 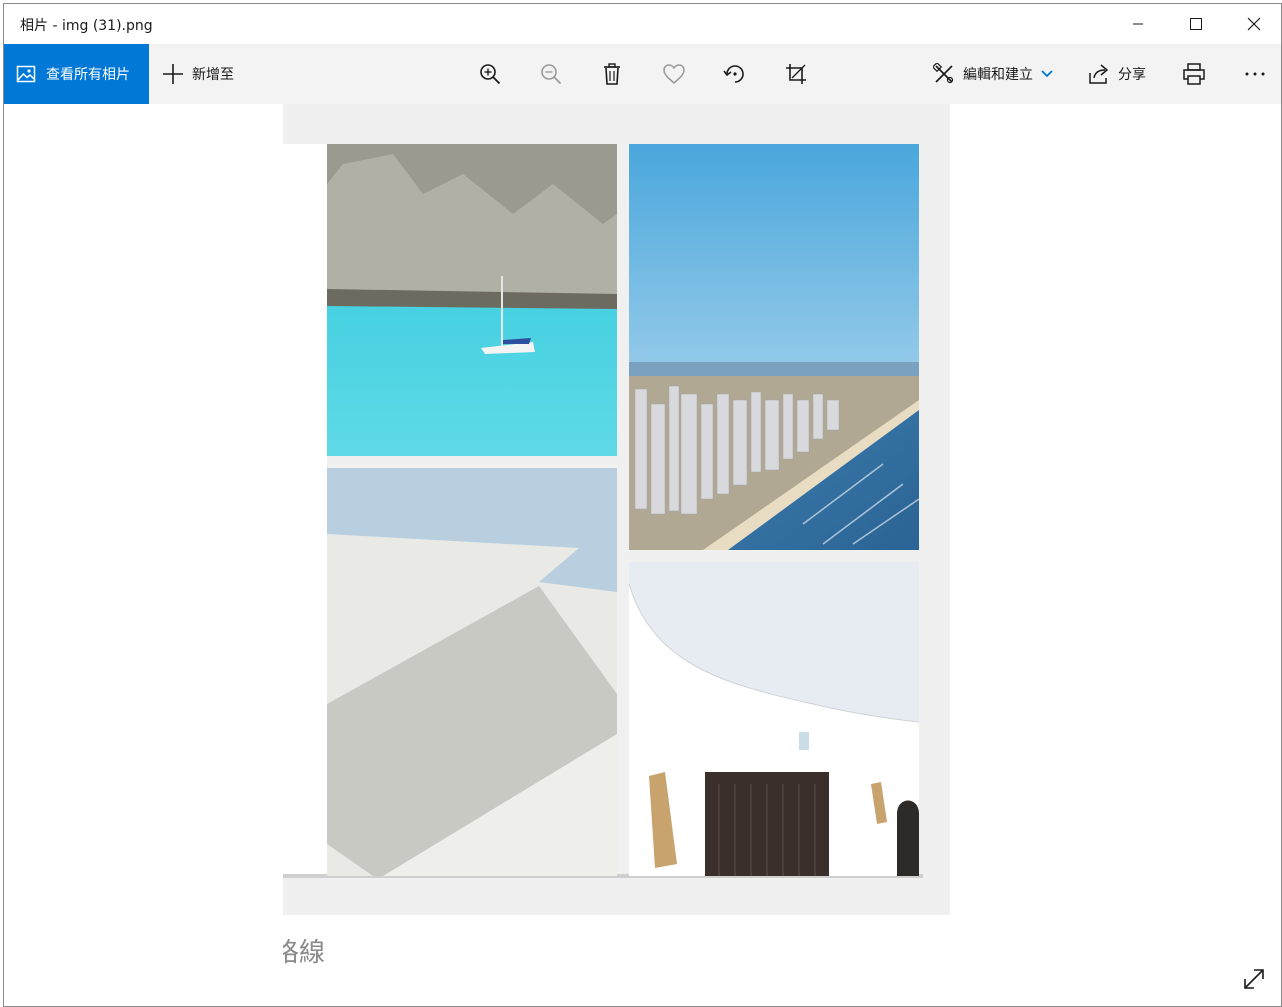 I want to click on crop-button, so click(x=796, y=74).